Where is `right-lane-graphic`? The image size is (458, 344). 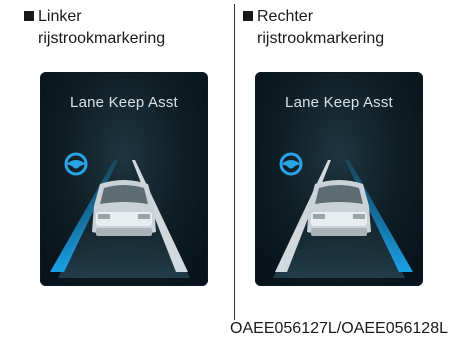 right-lane-graphic is located at coordinates (343, 215).